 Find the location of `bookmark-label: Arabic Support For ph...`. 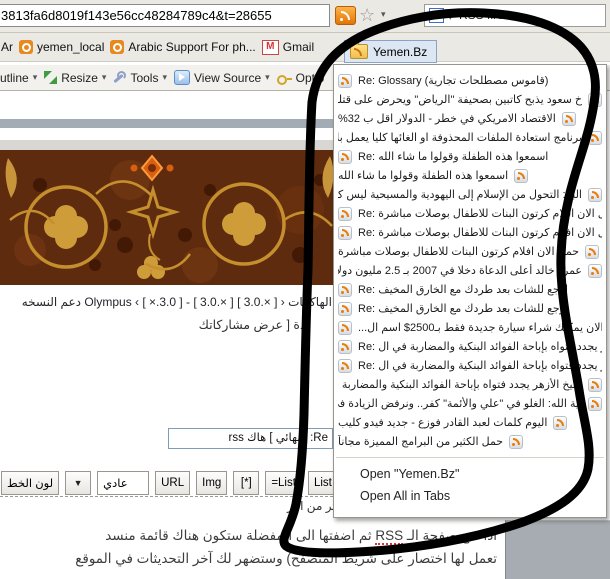

bookmark-label: Arabic Support For ph... is located at coordinates (192, 47).